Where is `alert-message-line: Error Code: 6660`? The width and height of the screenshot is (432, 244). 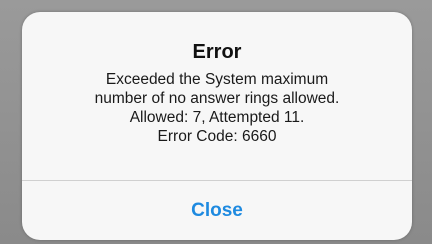
alert-message-line: Error Code: 6660 is located at coordinates (217, 136).